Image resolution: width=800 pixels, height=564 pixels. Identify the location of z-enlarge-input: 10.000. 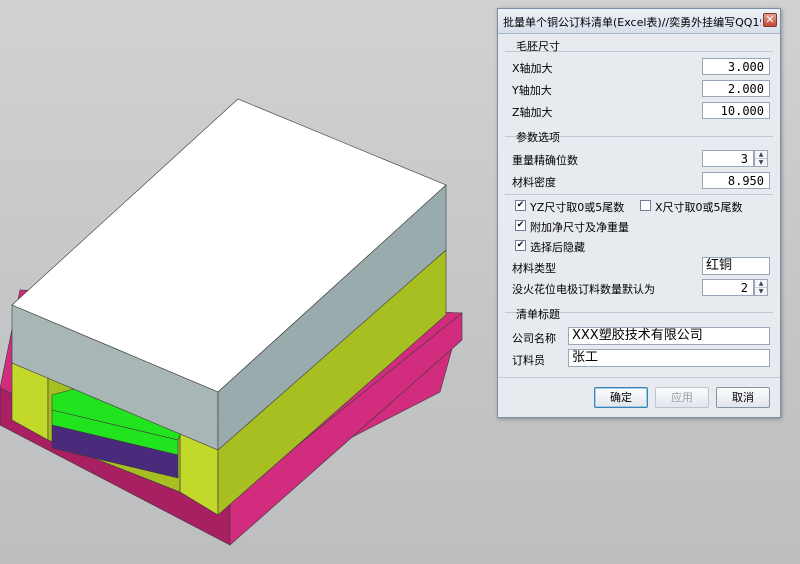
(736, 110).